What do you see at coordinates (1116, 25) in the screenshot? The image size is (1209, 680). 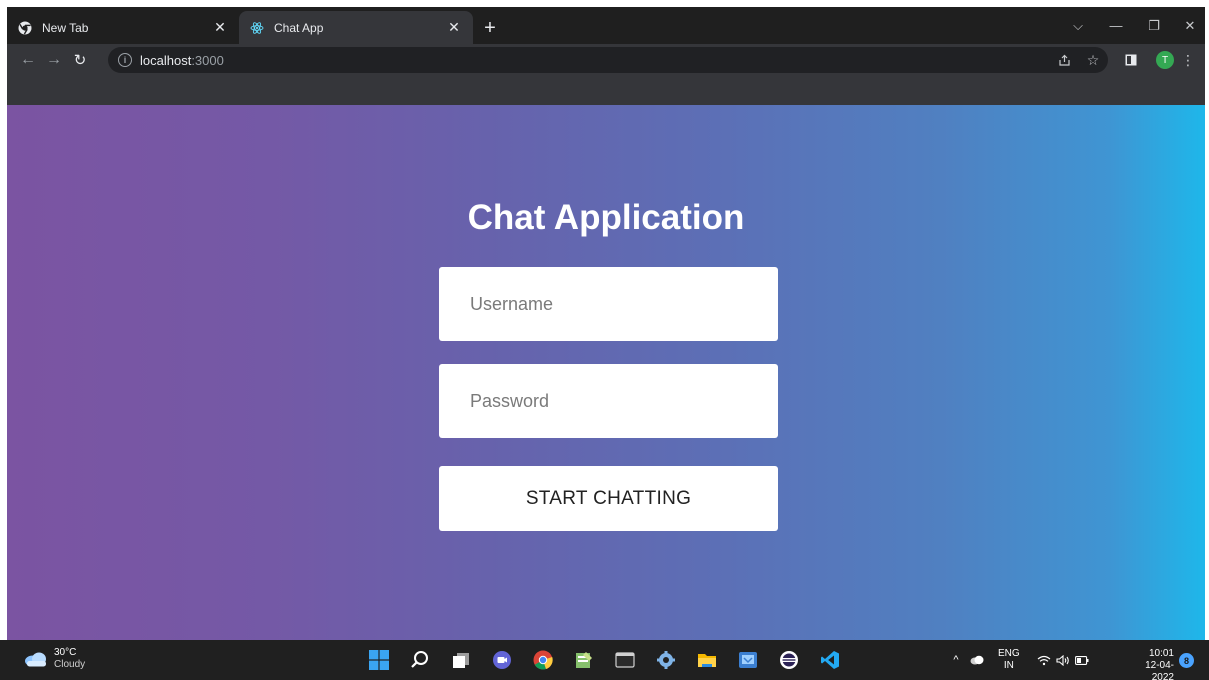 I see `minimize-icon: —` at bounding box center [1116, 25].